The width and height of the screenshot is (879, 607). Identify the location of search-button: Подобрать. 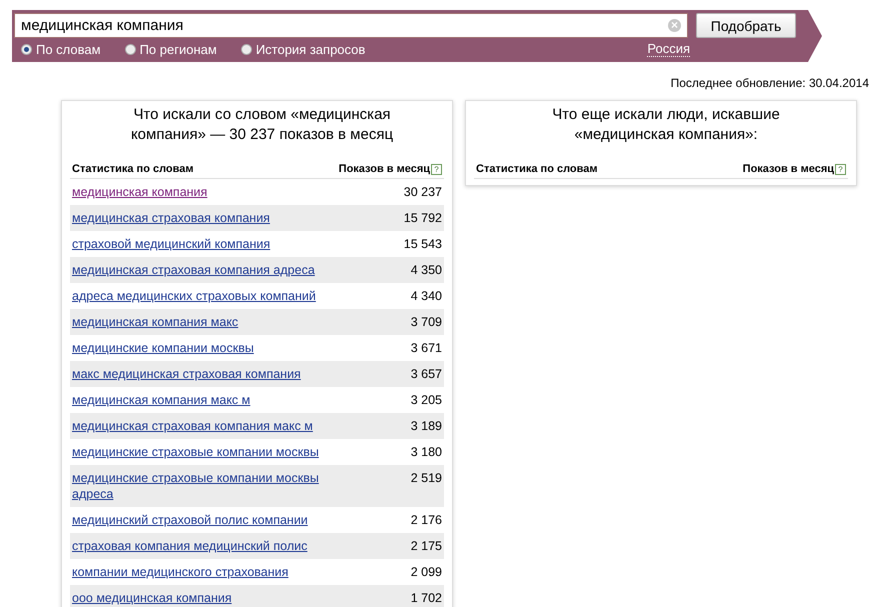
(746, 25).